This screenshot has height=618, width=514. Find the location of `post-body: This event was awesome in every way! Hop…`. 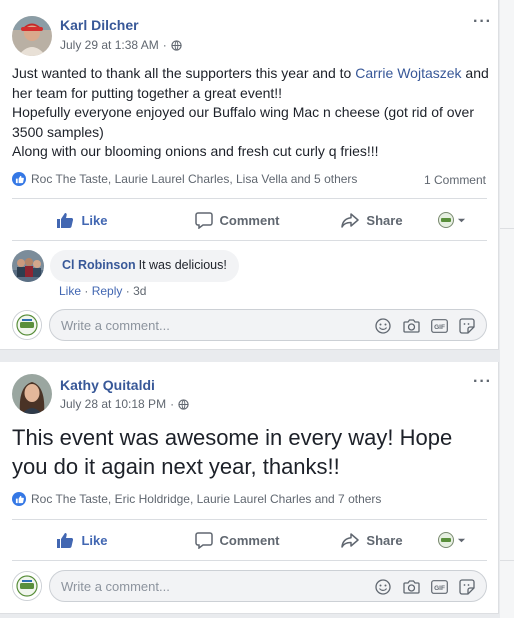

post-body: This event was awesome in every way! Hop… is located at coordinates (232, 452).